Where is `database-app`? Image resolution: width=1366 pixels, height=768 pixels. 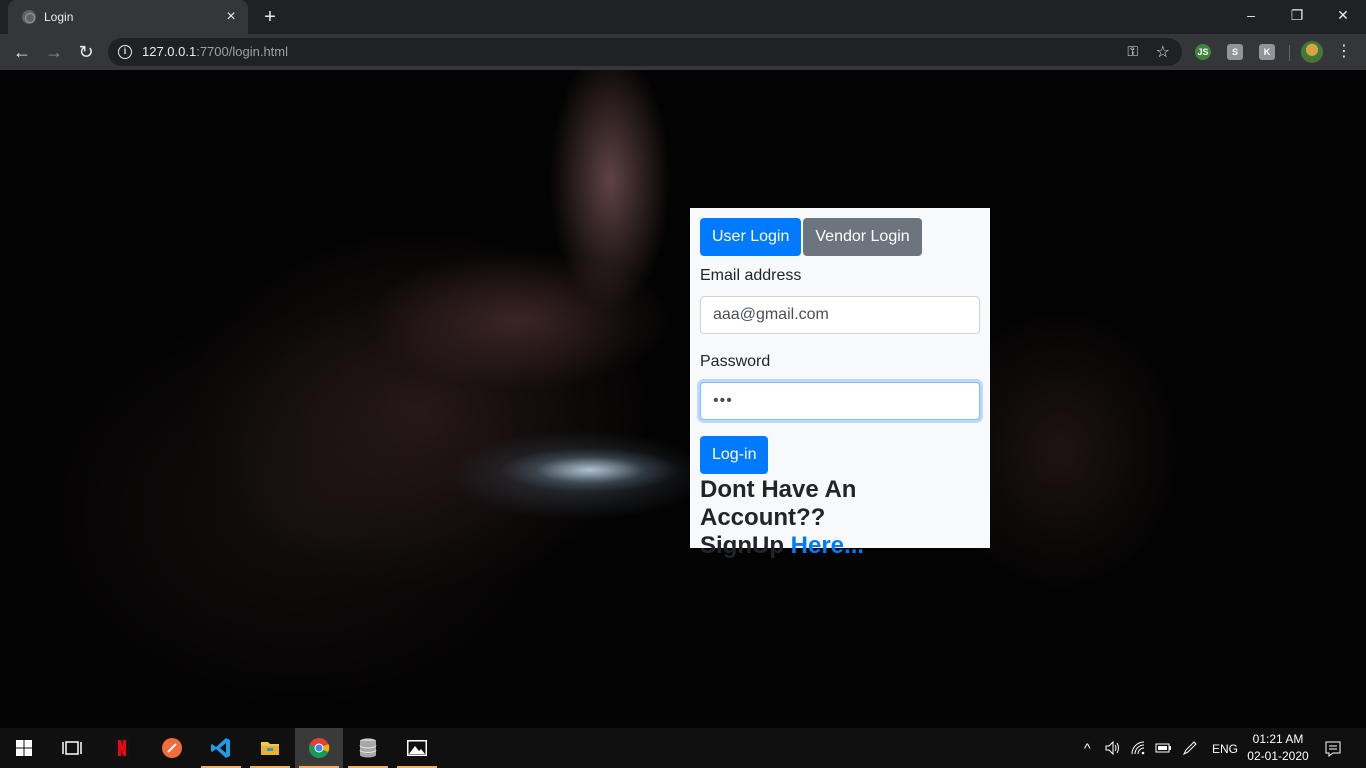 database-app is located at coordinates (368, 748).